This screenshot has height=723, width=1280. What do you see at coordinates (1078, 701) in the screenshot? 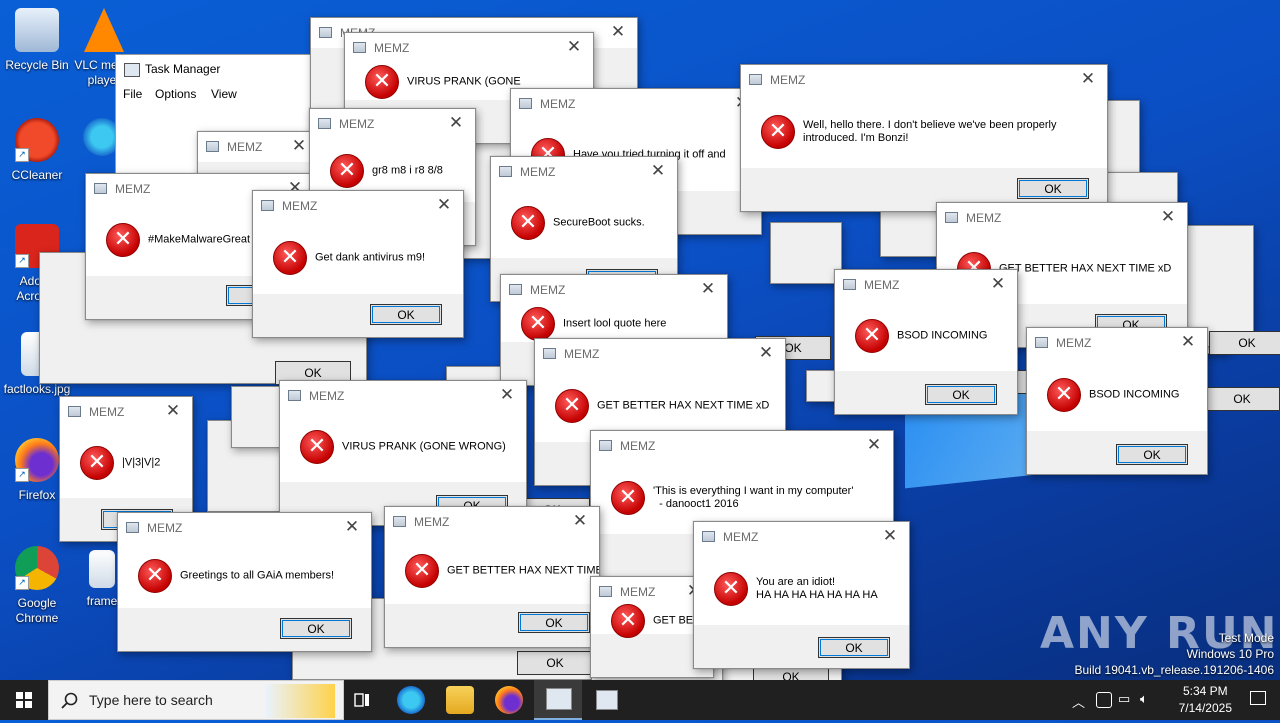
I see `chevron-up-icon: ︿` at bounding box center [1078, 701].